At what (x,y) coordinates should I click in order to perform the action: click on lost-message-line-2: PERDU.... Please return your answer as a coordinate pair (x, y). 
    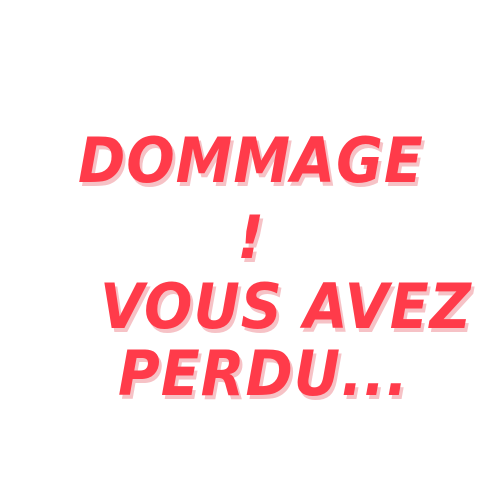
    Looking at the image, I should click on (263, 373).